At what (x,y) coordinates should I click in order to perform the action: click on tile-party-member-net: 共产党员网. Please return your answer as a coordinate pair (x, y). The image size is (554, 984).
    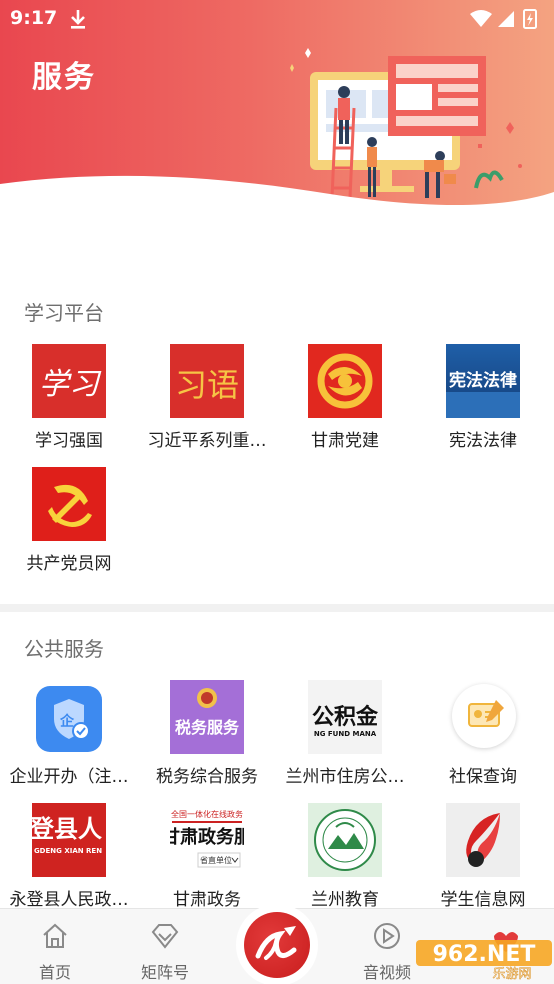
    Looking at the image, I should click on (69, 523).